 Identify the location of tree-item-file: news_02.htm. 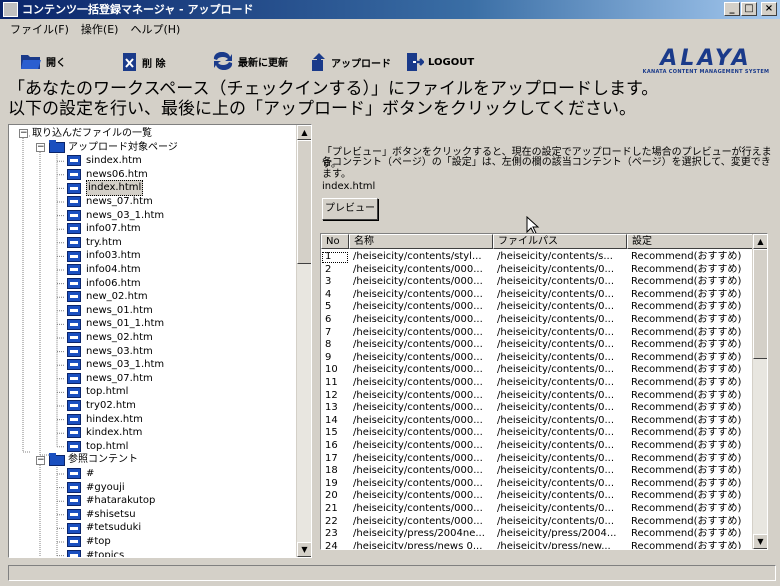
(110, 338).